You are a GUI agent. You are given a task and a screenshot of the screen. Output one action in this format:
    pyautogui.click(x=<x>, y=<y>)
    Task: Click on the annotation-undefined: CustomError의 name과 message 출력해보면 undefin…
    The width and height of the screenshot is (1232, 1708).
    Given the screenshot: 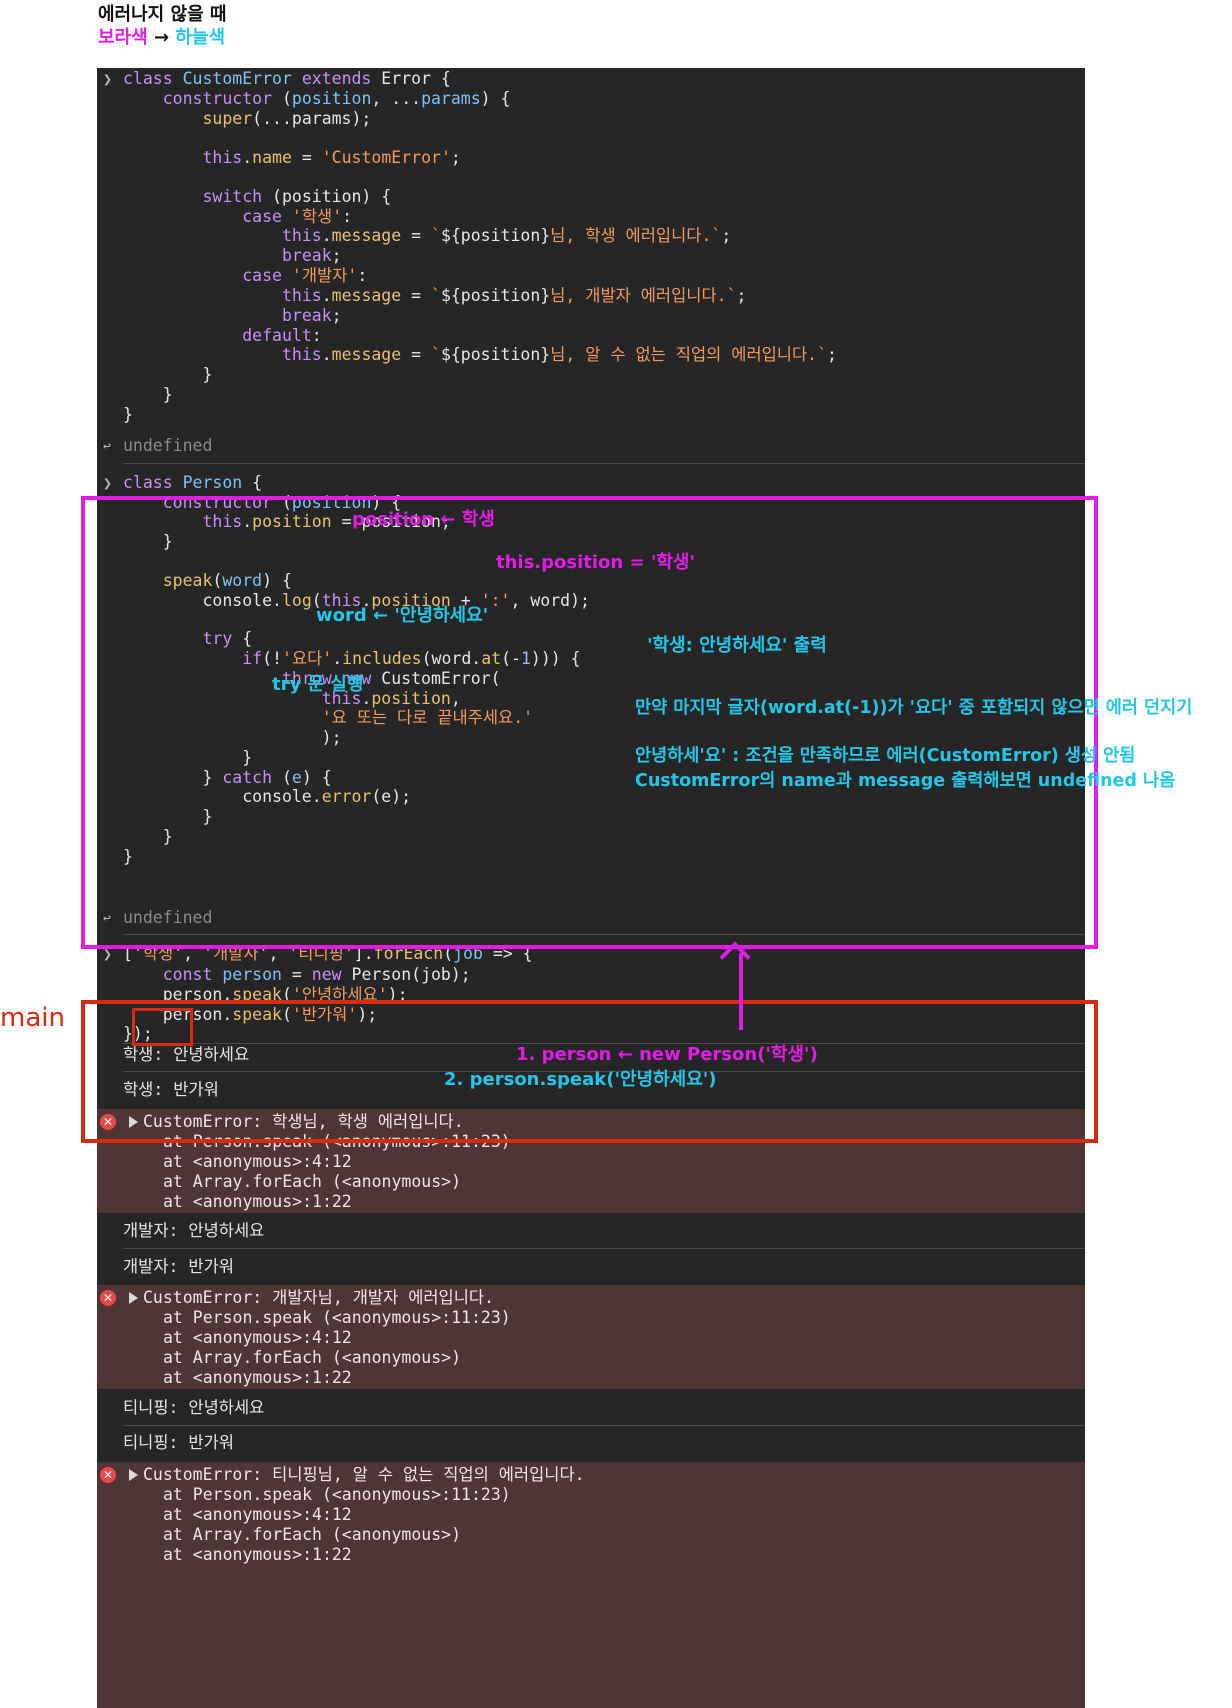 What is the action you would take?
    pyautogui.click(x=905, y=781)
    